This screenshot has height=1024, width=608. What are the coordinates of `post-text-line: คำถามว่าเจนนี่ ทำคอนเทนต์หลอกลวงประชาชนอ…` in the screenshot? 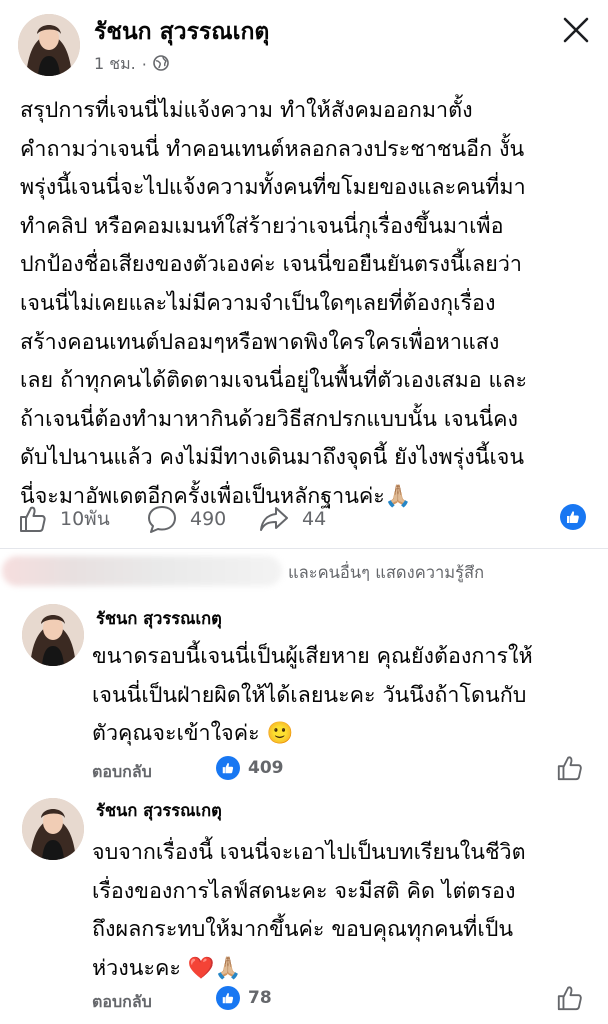 It's located at (272, 149).